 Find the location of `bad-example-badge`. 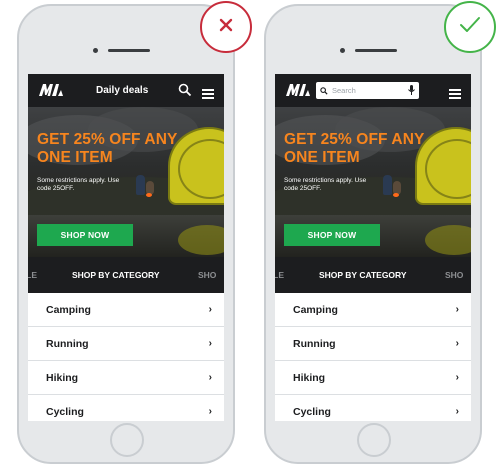

bad-example-badge is located at coordinates (226, 27).